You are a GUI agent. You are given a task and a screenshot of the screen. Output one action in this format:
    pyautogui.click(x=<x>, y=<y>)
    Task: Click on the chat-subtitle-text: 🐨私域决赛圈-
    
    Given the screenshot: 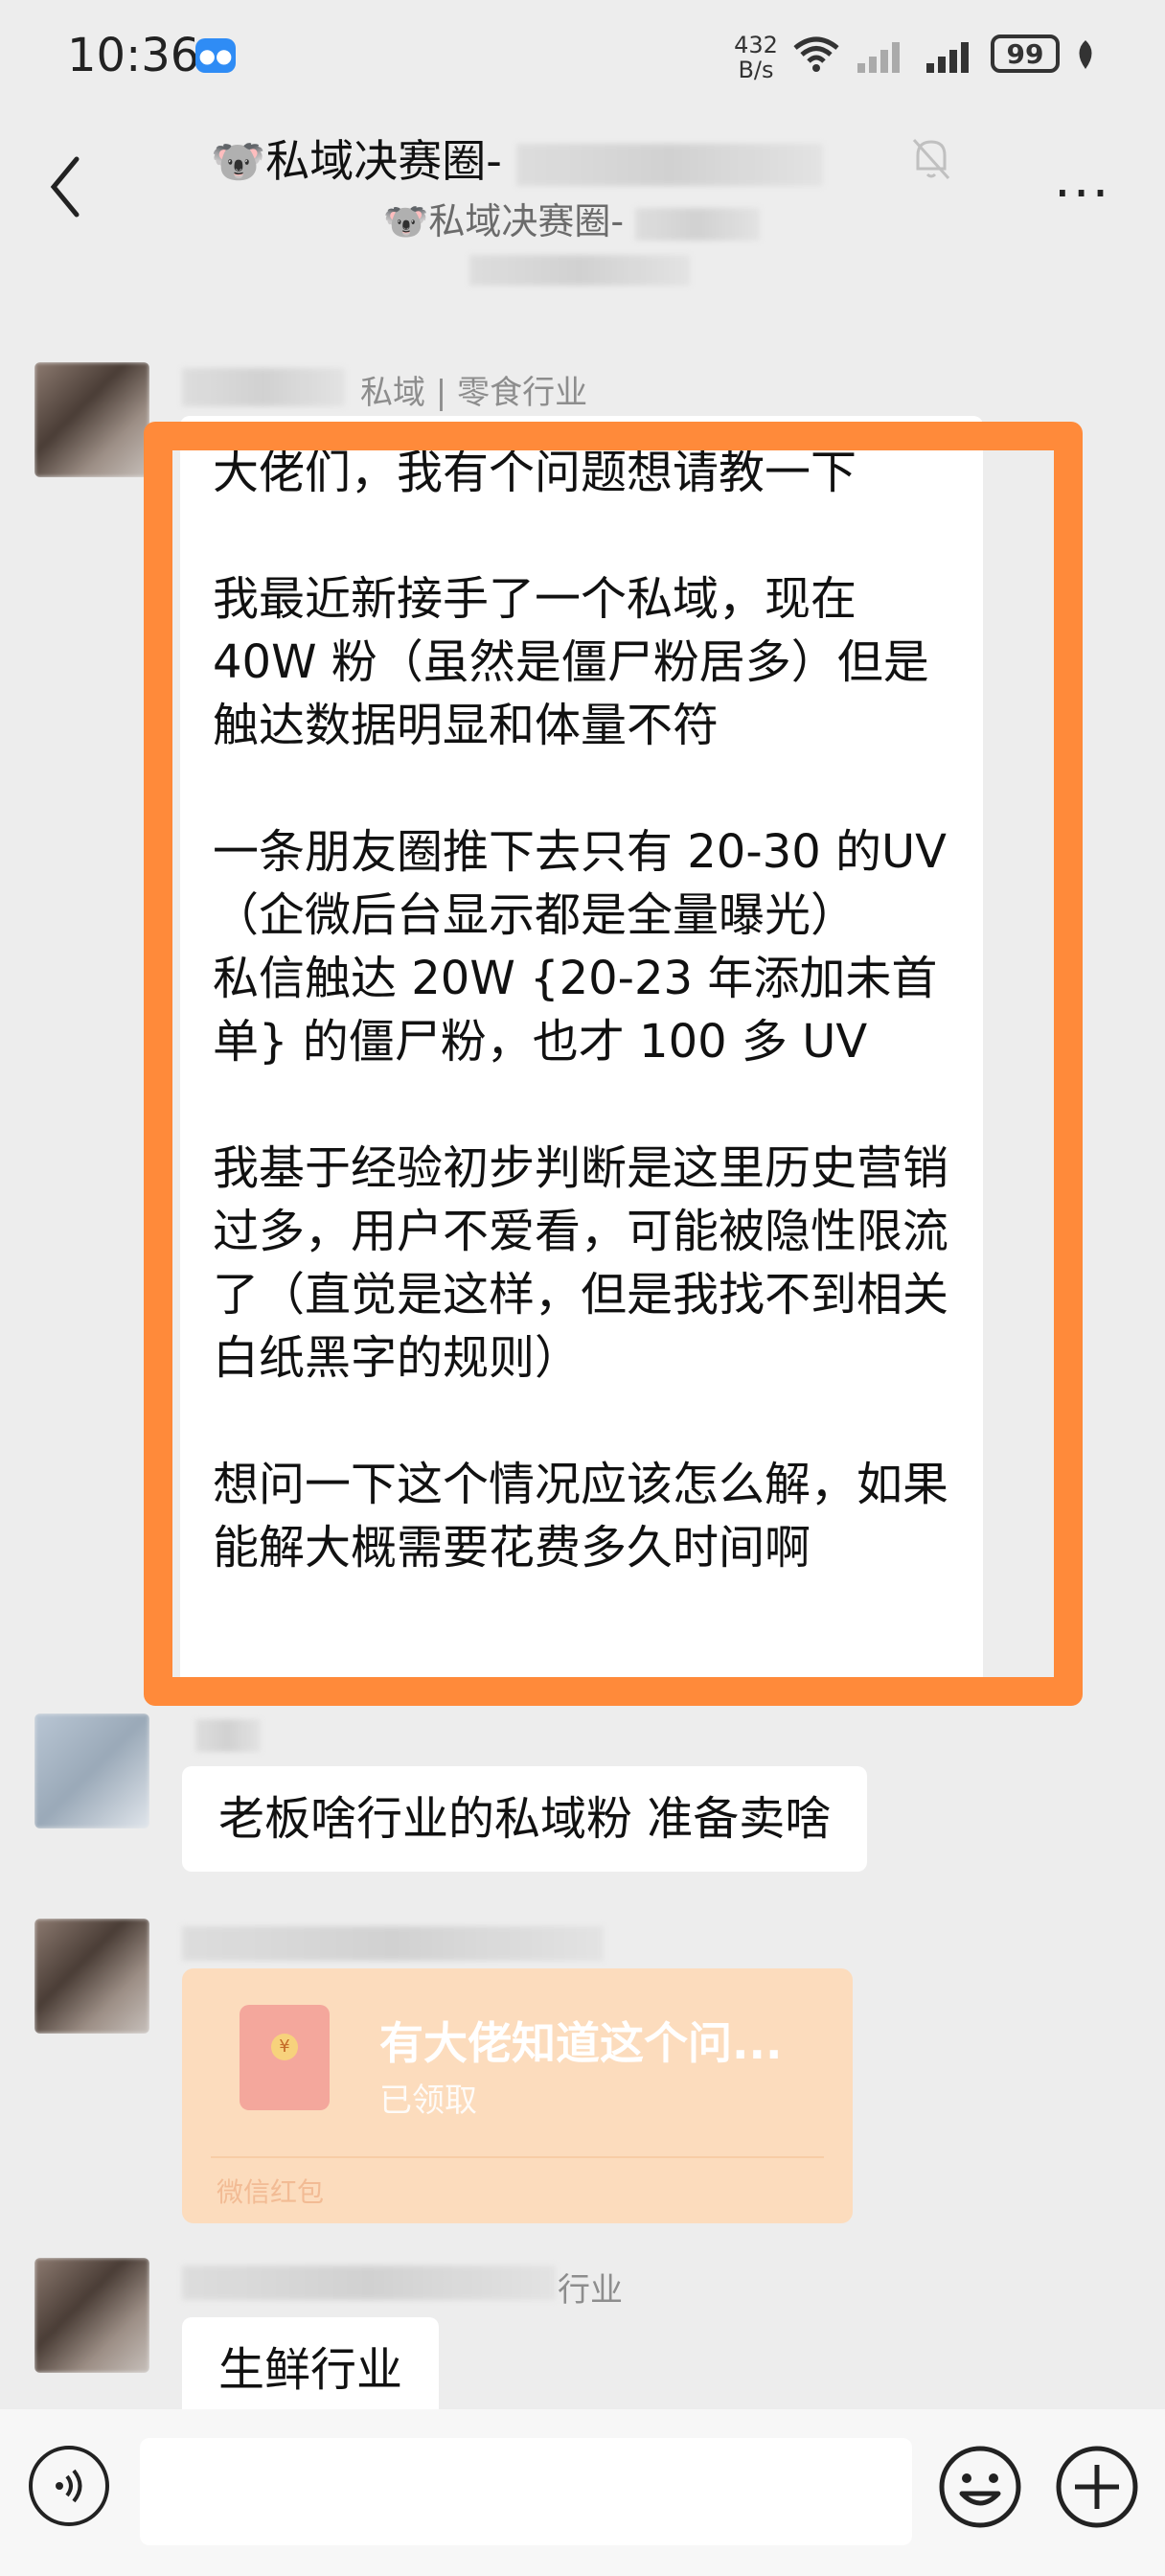 What is the action you would take?
    pyautogui.click(x=504, y=221)
    